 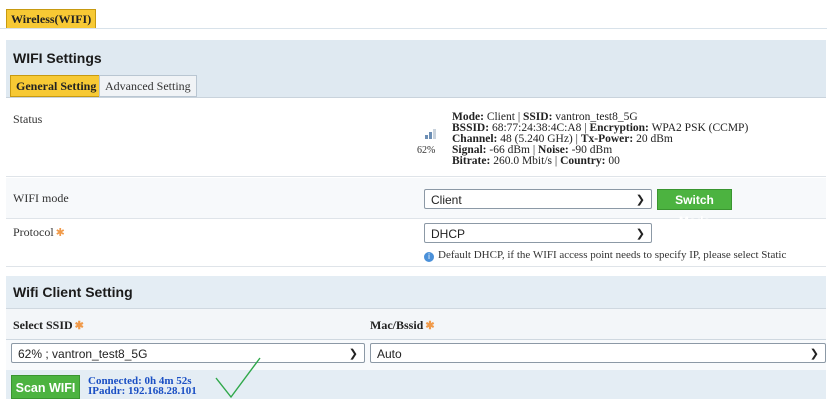 What do you see at coordinates (56, 86) in the screenshot?
I see `tab-general-setting: General Setting` at bounding box center [56, 86].